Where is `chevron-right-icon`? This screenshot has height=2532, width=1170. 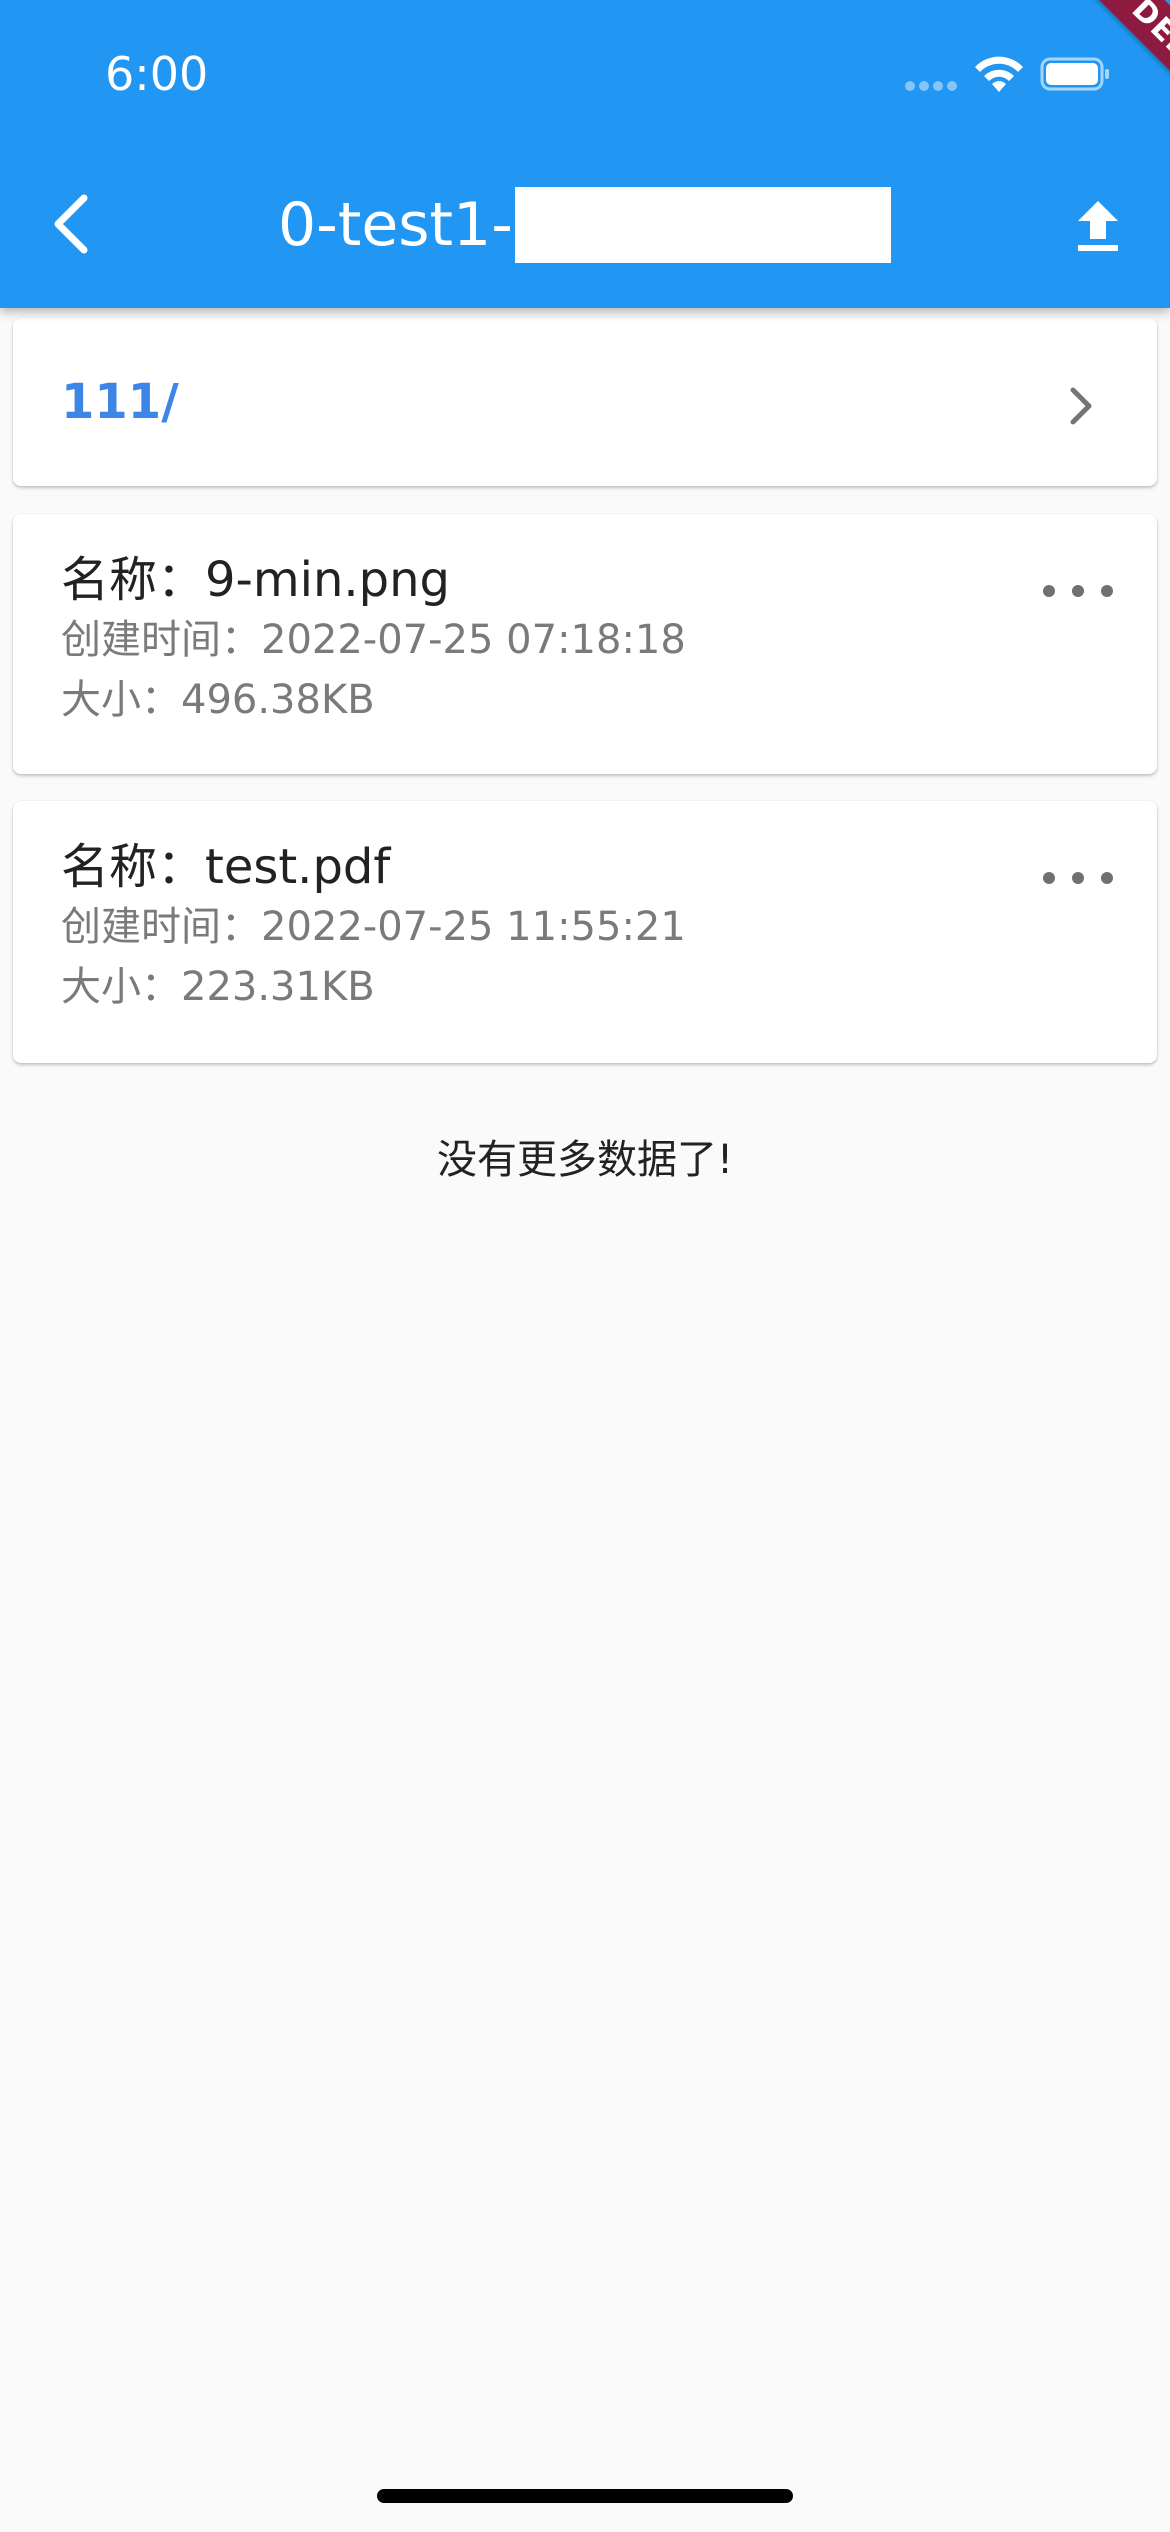
chevron-right-icon is located at coordinates (1081, 406).